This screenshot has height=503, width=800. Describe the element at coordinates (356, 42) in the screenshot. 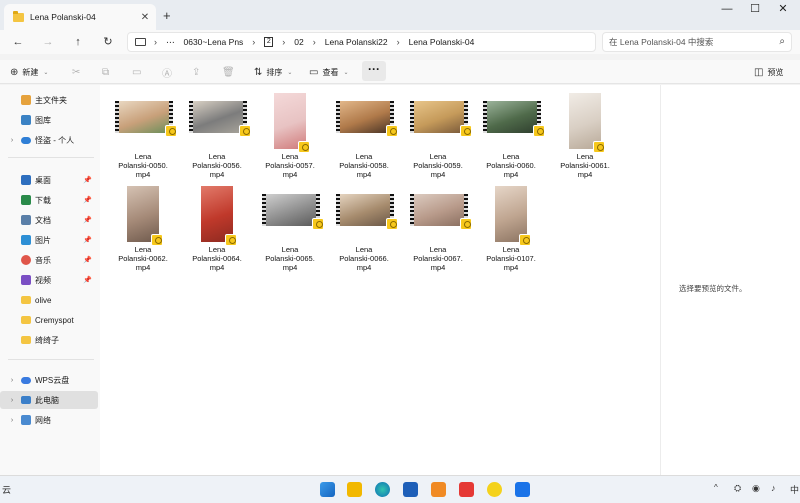

I see `breadcrumb-item: Lena Polanski22` at that location.